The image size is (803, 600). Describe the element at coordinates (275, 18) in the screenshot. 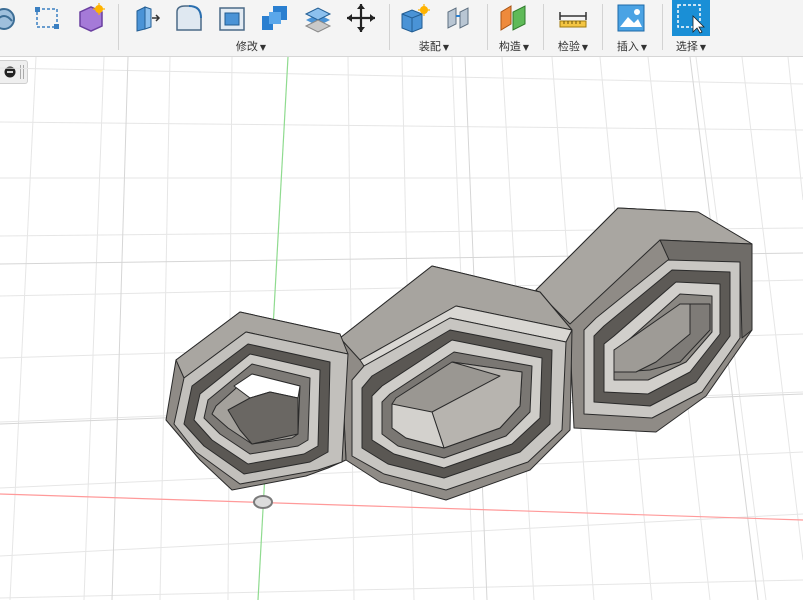

I see `combine-icon` at that location.